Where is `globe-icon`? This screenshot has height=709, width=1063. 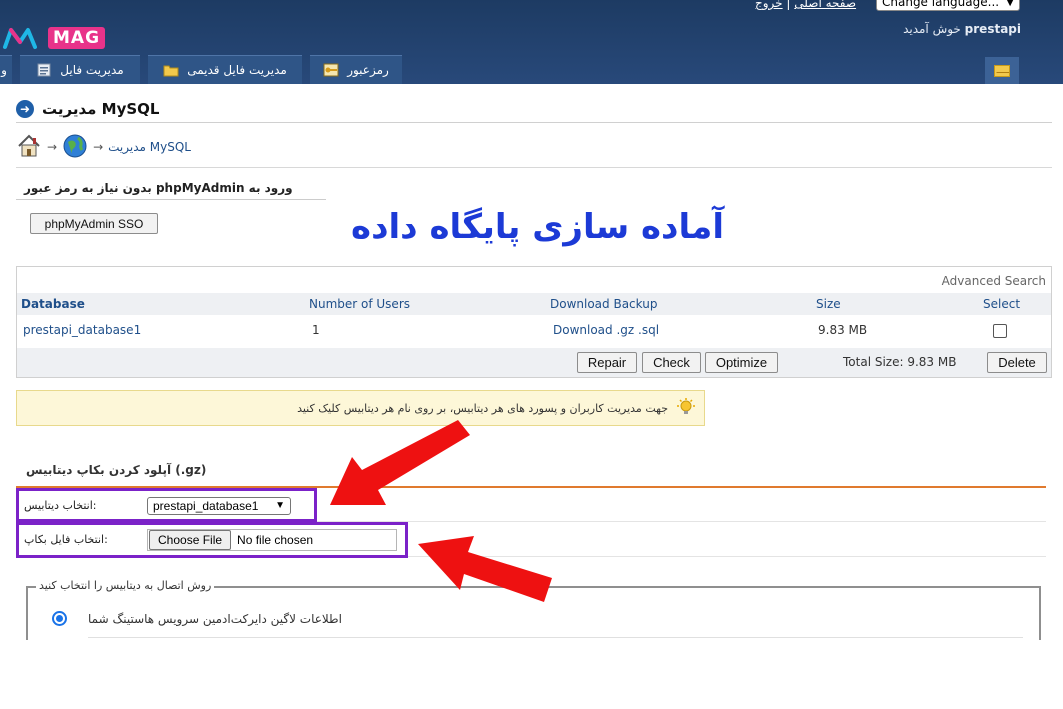
globe-icon is located at coordinates (75, 147).